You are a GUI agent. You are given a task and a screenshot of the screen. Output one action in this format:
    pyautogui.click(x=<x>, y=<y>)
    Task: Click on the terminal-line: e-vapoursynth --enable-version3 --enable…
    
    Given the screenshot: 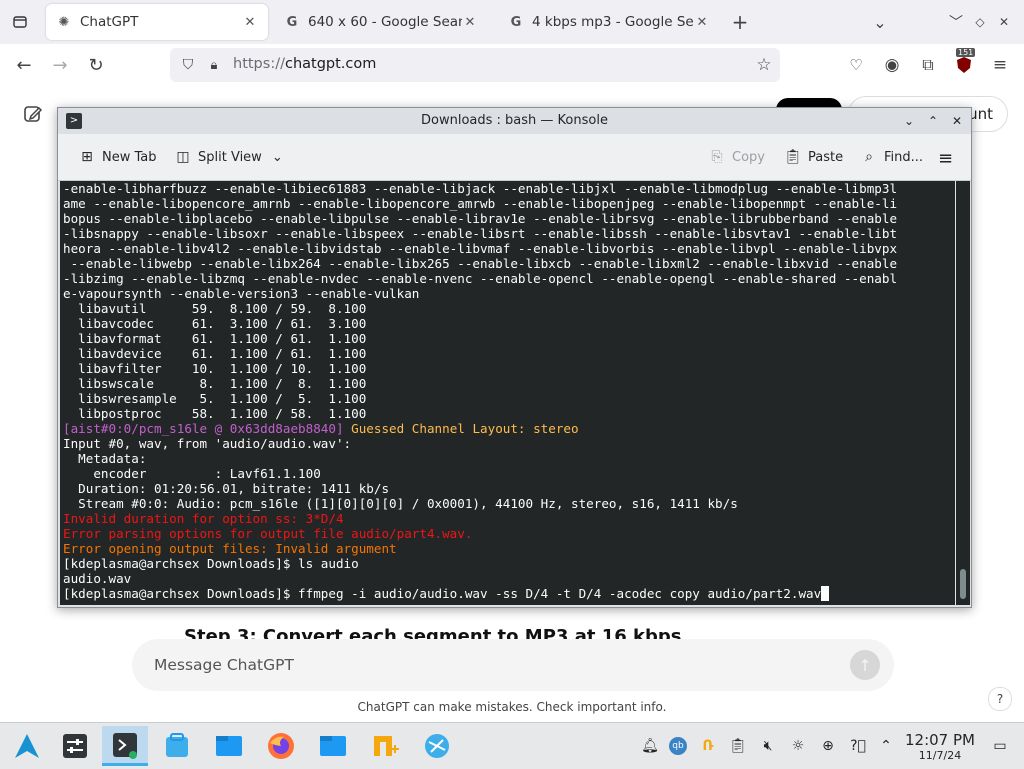 What is the action you would take?
    pyautogui.click(x=241, y=293)
    